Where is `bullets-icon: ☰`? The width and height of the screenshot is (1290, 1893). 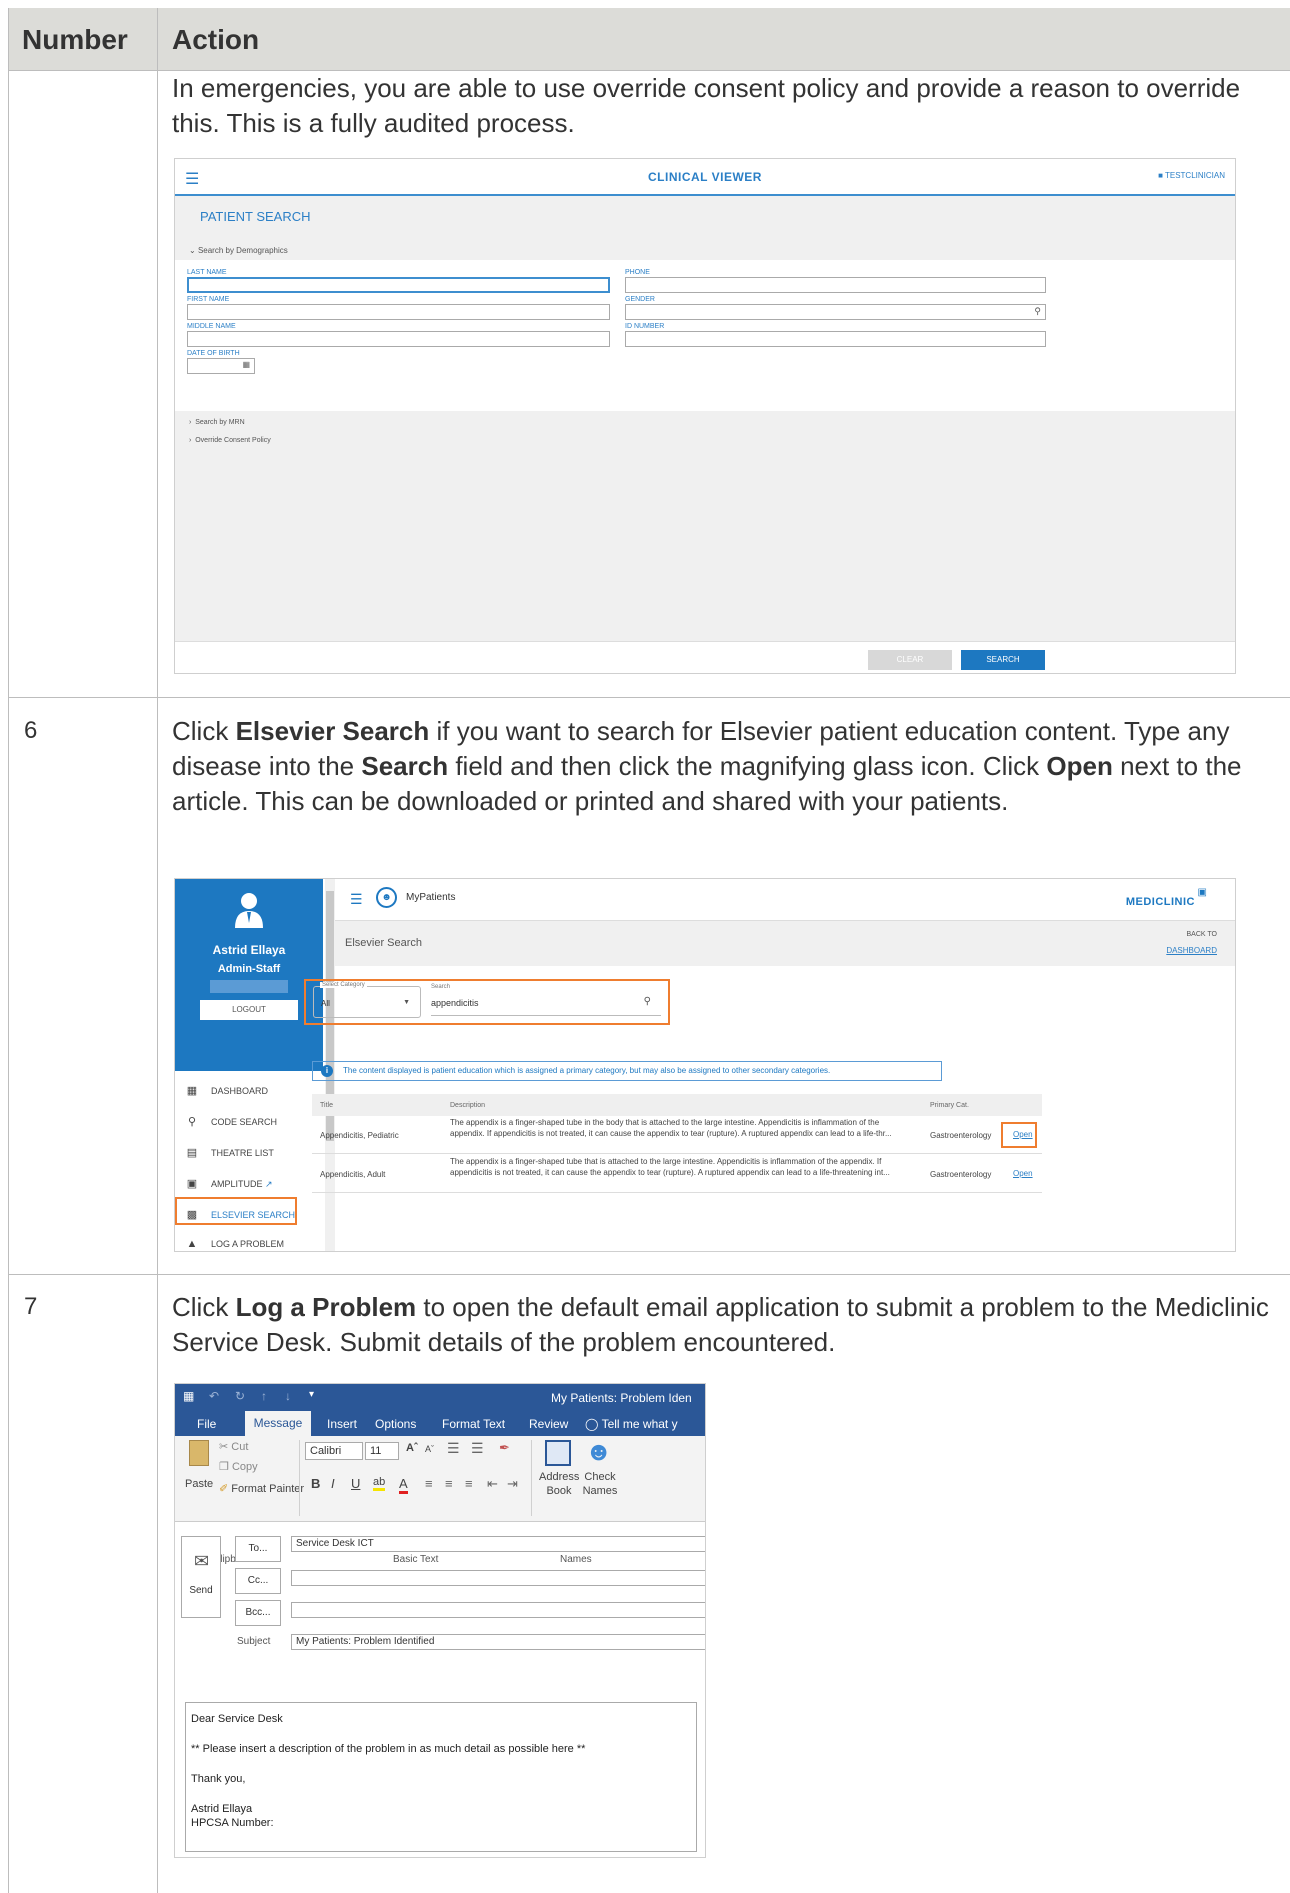 bullets-icon: ☰ is located at coordinates (453, 1448).